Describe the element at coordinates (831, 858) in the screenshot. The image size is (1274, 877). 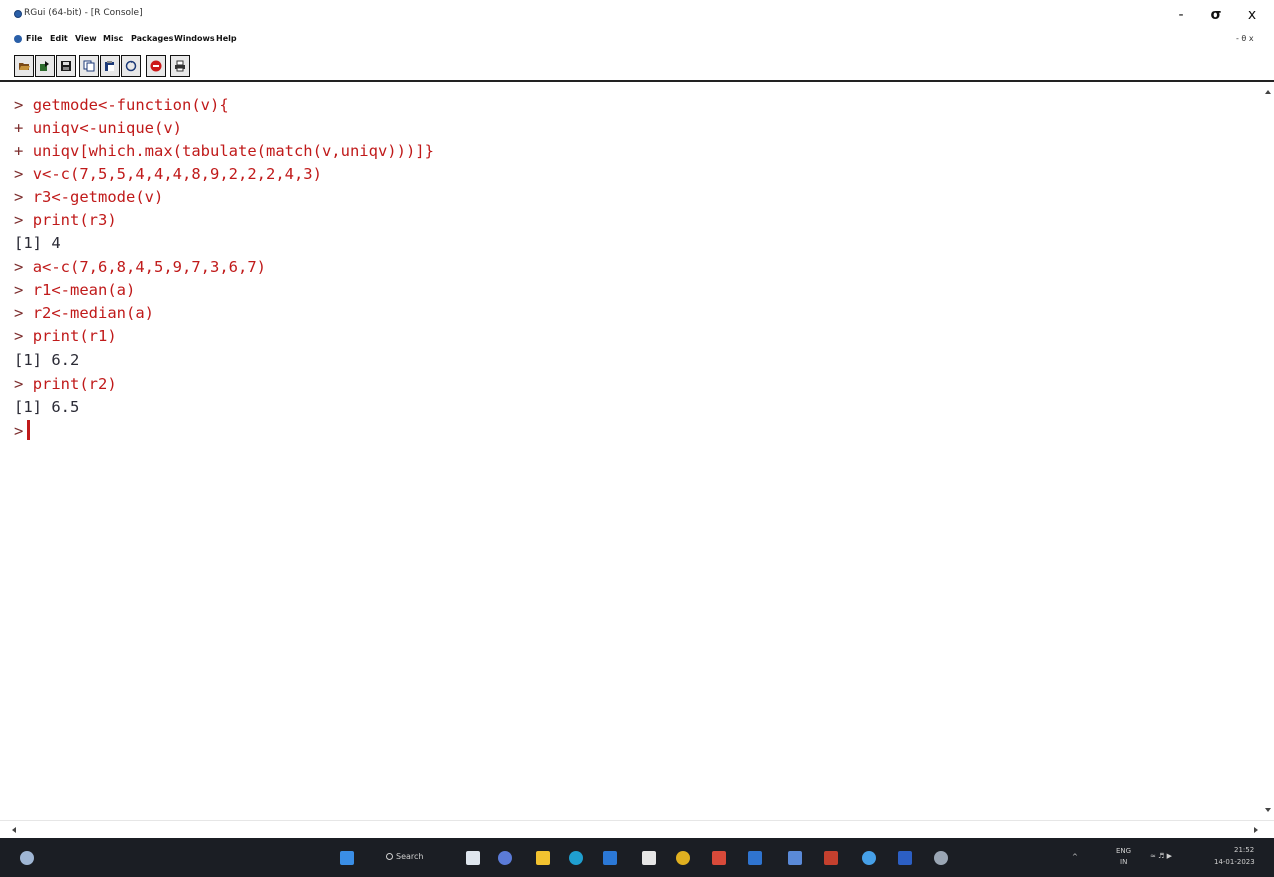
I see `pdf-icon` at that location.